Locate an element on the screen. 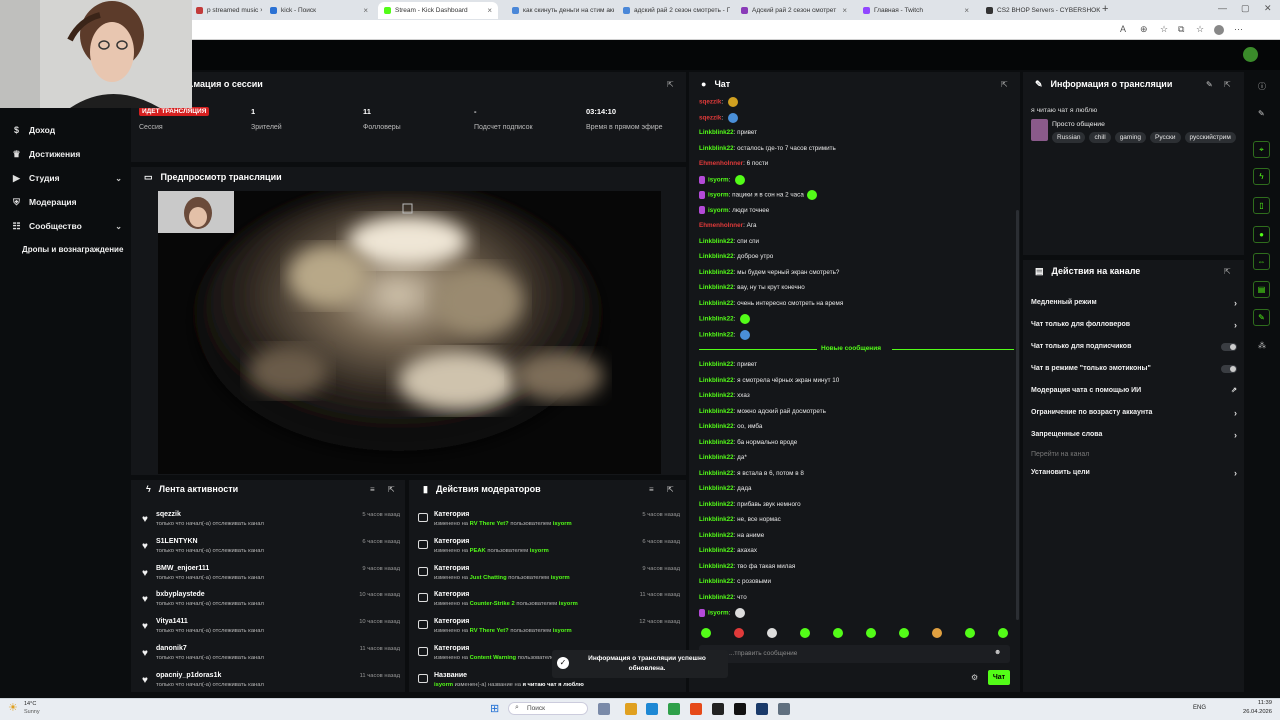  store-icon is located at coordinates (674, 709).